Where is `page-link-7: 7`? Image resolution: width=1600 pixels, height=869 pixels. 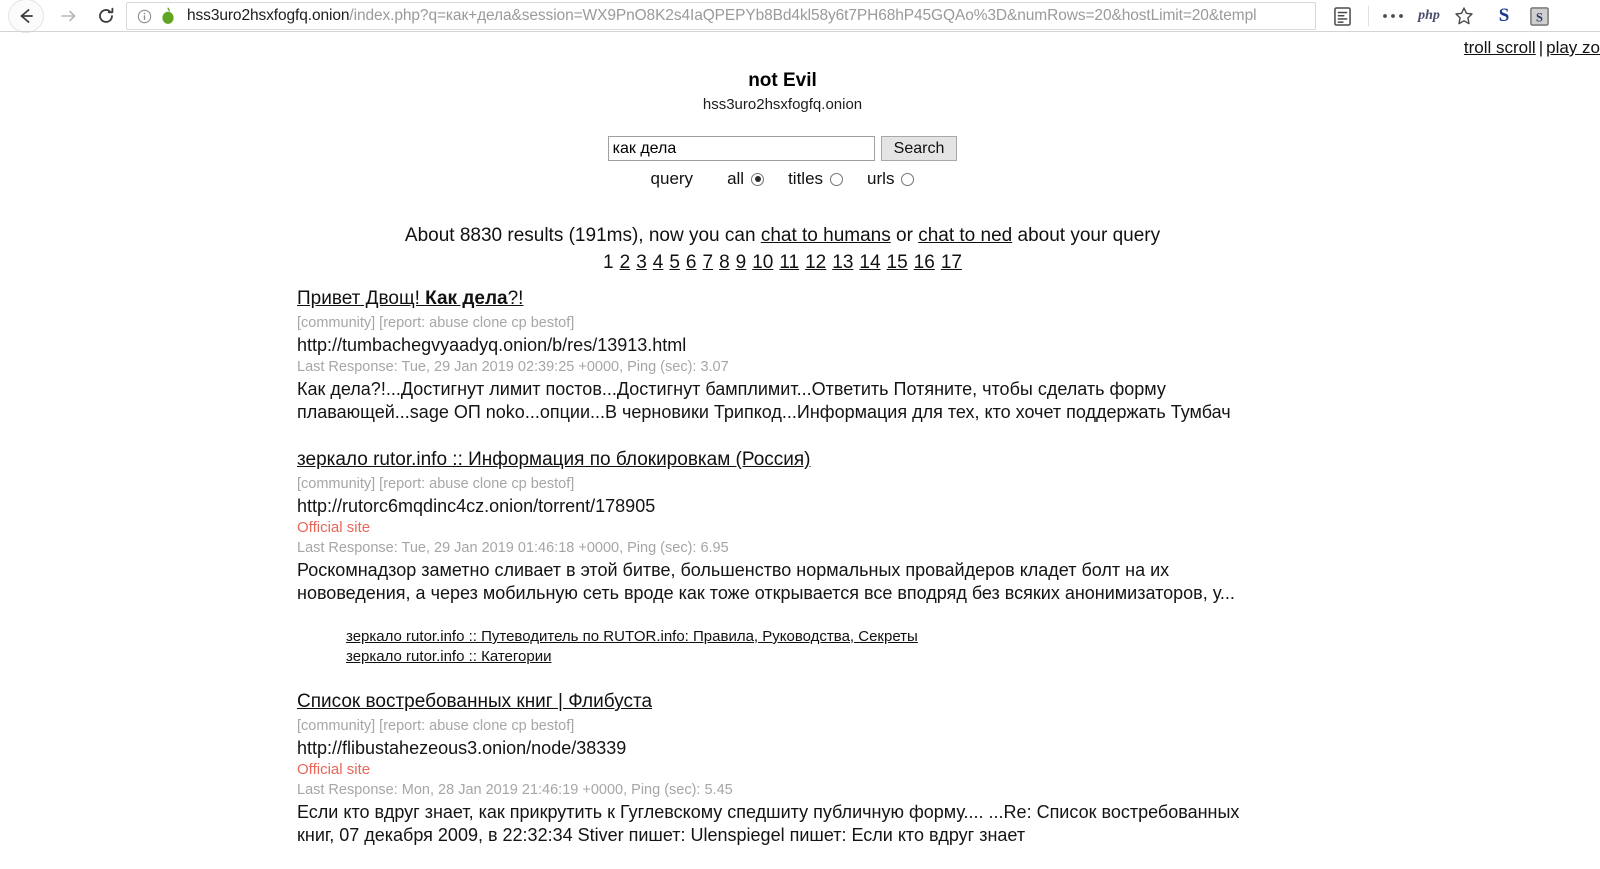
page-link-7: 7 is located at coordinates (708, 262).